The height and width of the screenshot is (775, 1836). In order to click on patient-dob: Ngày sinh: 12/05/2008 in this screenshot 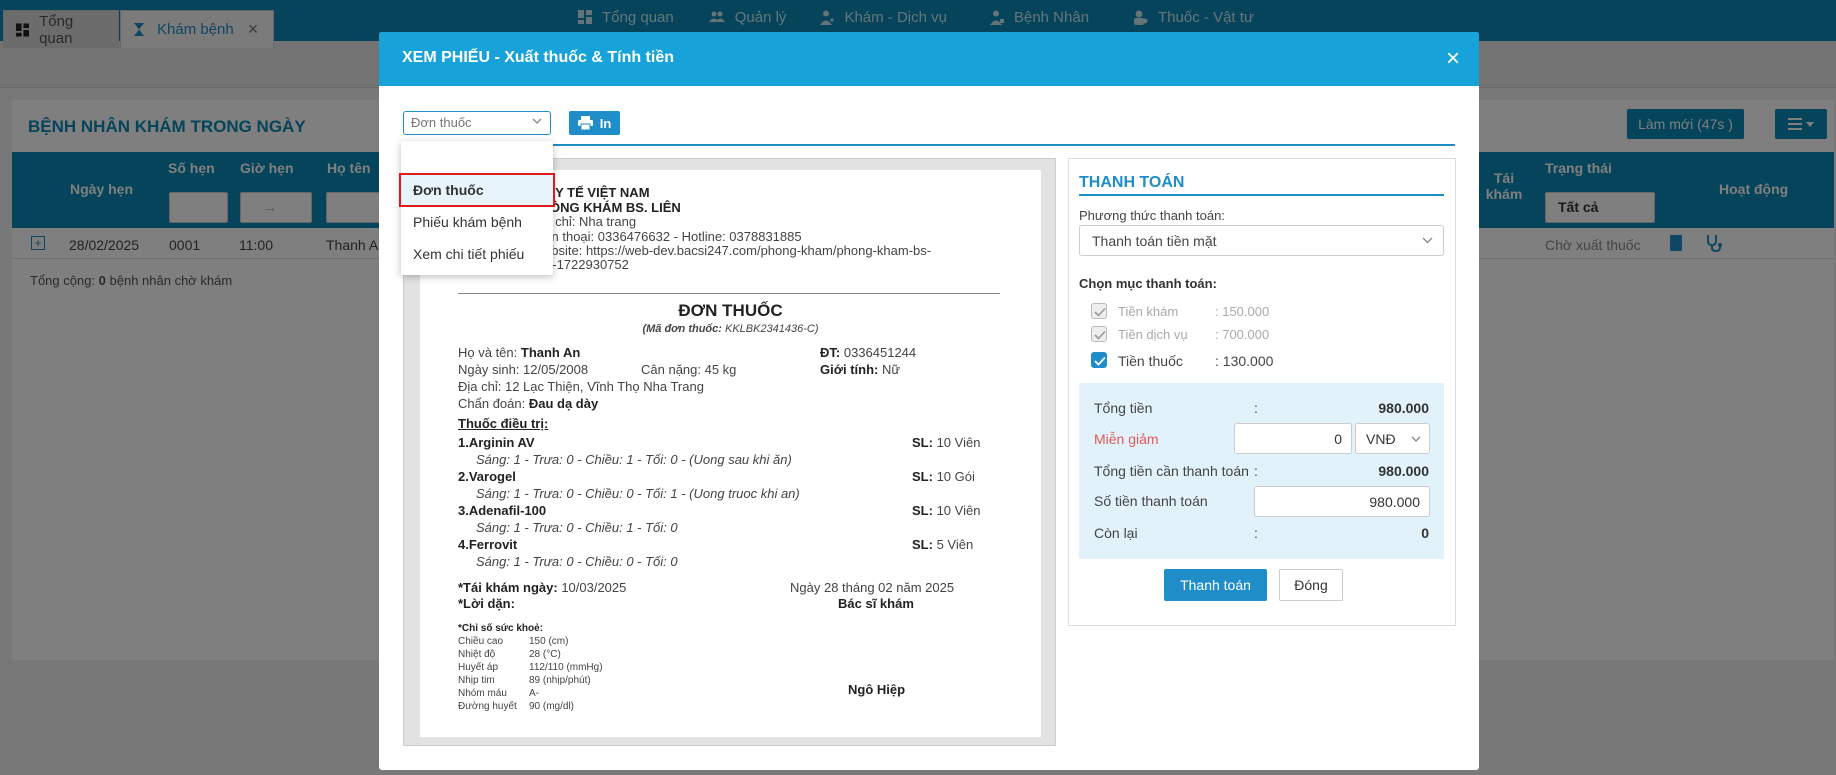, I will do `click(523, 369)`.